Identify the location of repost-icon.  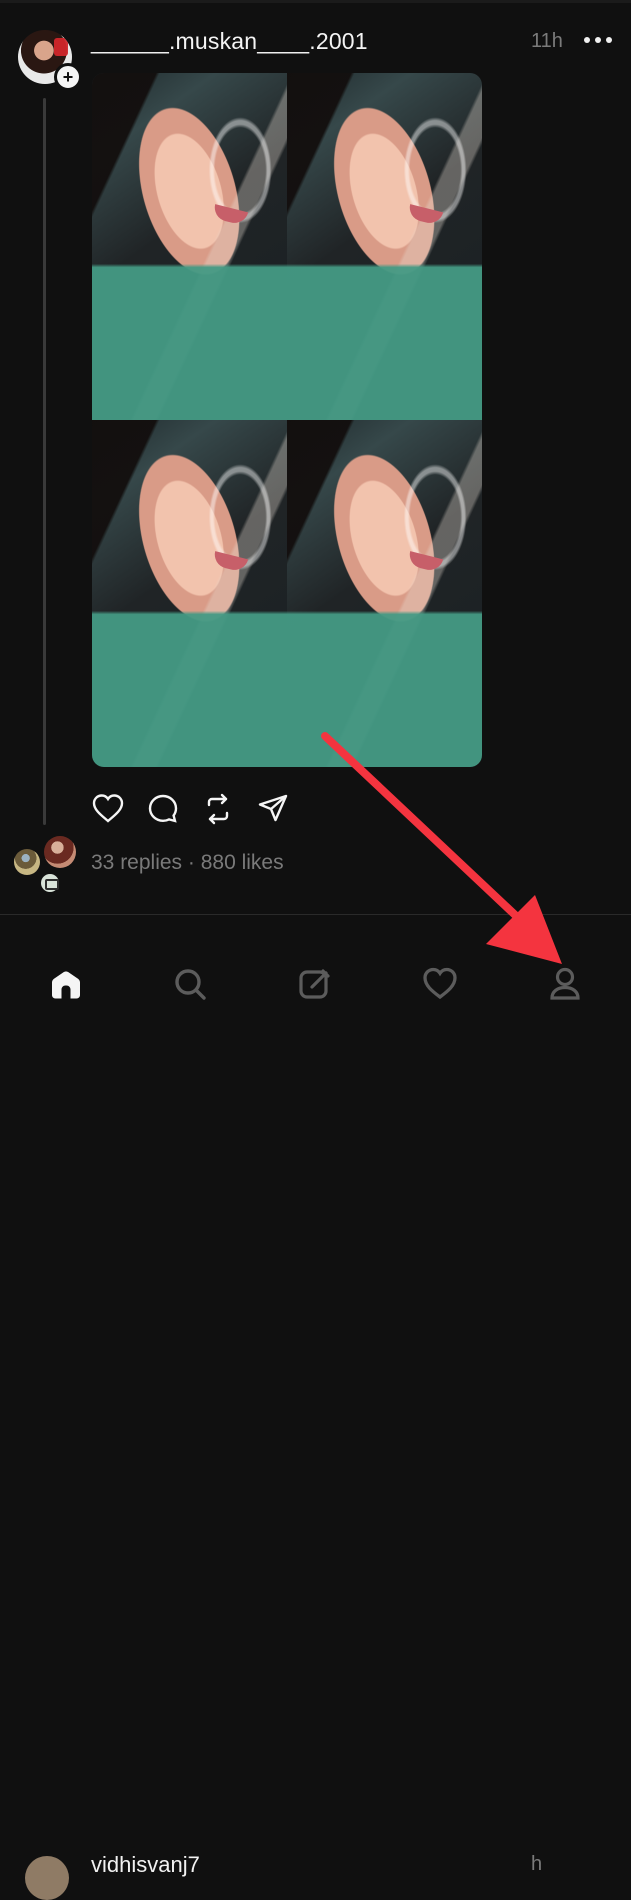
(218, 809).